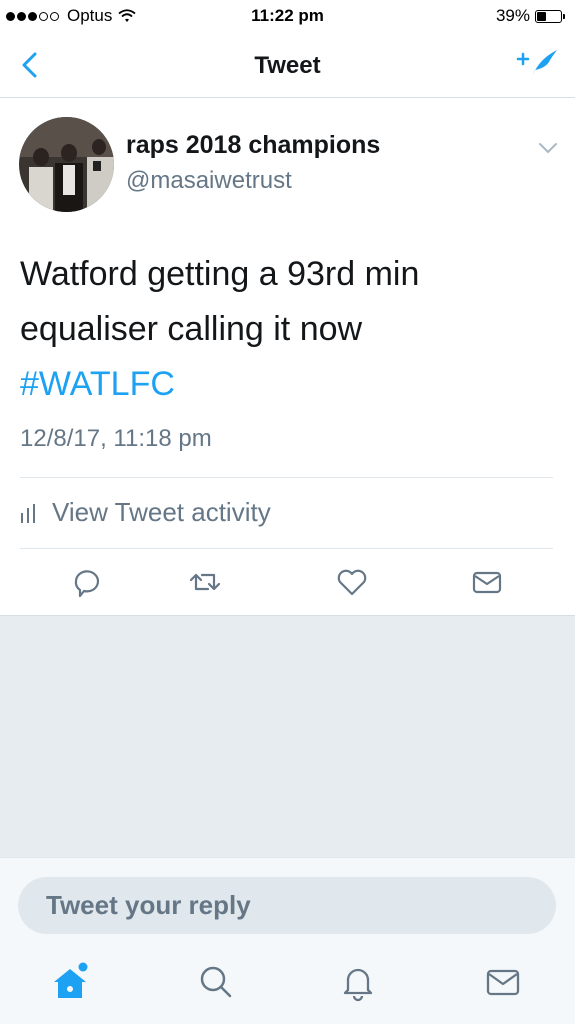 This screenshot has width=575, height=1024. I want to click on navigation-bar: Tweet, so click(287, 65).